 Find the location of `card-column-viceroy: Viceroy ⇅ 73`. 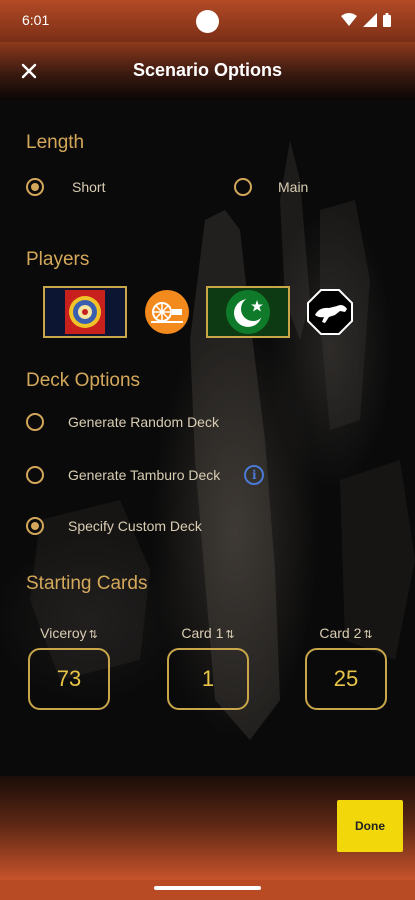

card-column-viceroy: Viceroy ⇅ 73 is located at coordinates (69, 667).